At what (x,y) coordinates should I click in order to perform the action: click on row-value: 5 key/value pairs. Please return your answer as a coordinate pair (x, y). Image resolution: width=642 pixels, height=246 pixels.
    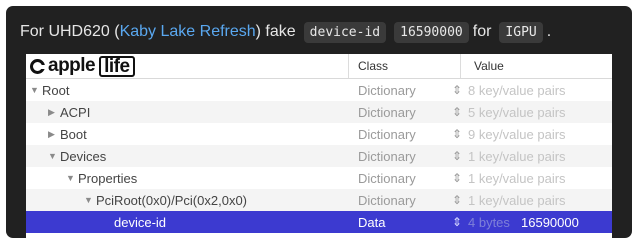
    Looking at the image, I should click on (517, 112).